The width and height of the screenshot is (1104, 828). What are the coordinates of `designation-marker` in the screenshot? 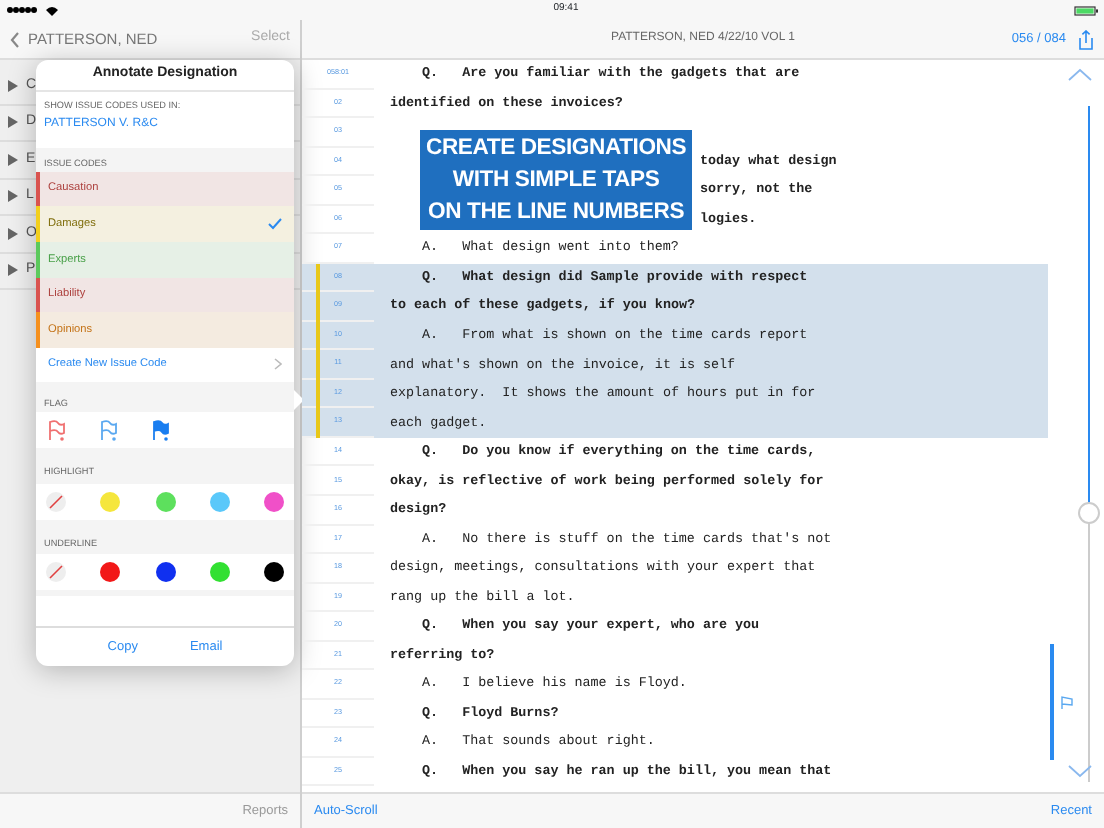 It's located at (1052, 702).